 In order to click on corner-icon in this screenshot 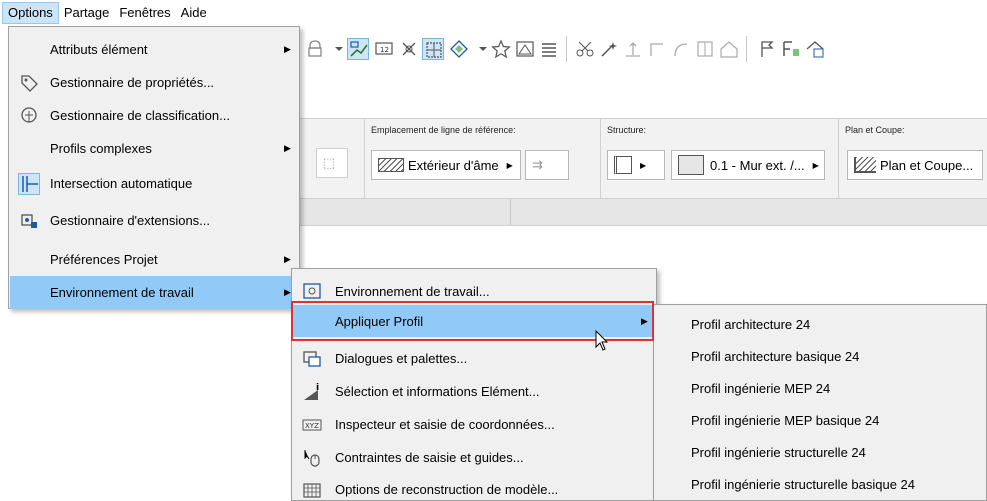, I will do `click(657, 49)`.